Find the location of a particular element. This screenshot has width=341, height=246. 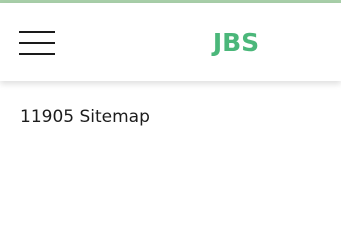

hamburger-menu-icon is located at coordinates (37, 43).